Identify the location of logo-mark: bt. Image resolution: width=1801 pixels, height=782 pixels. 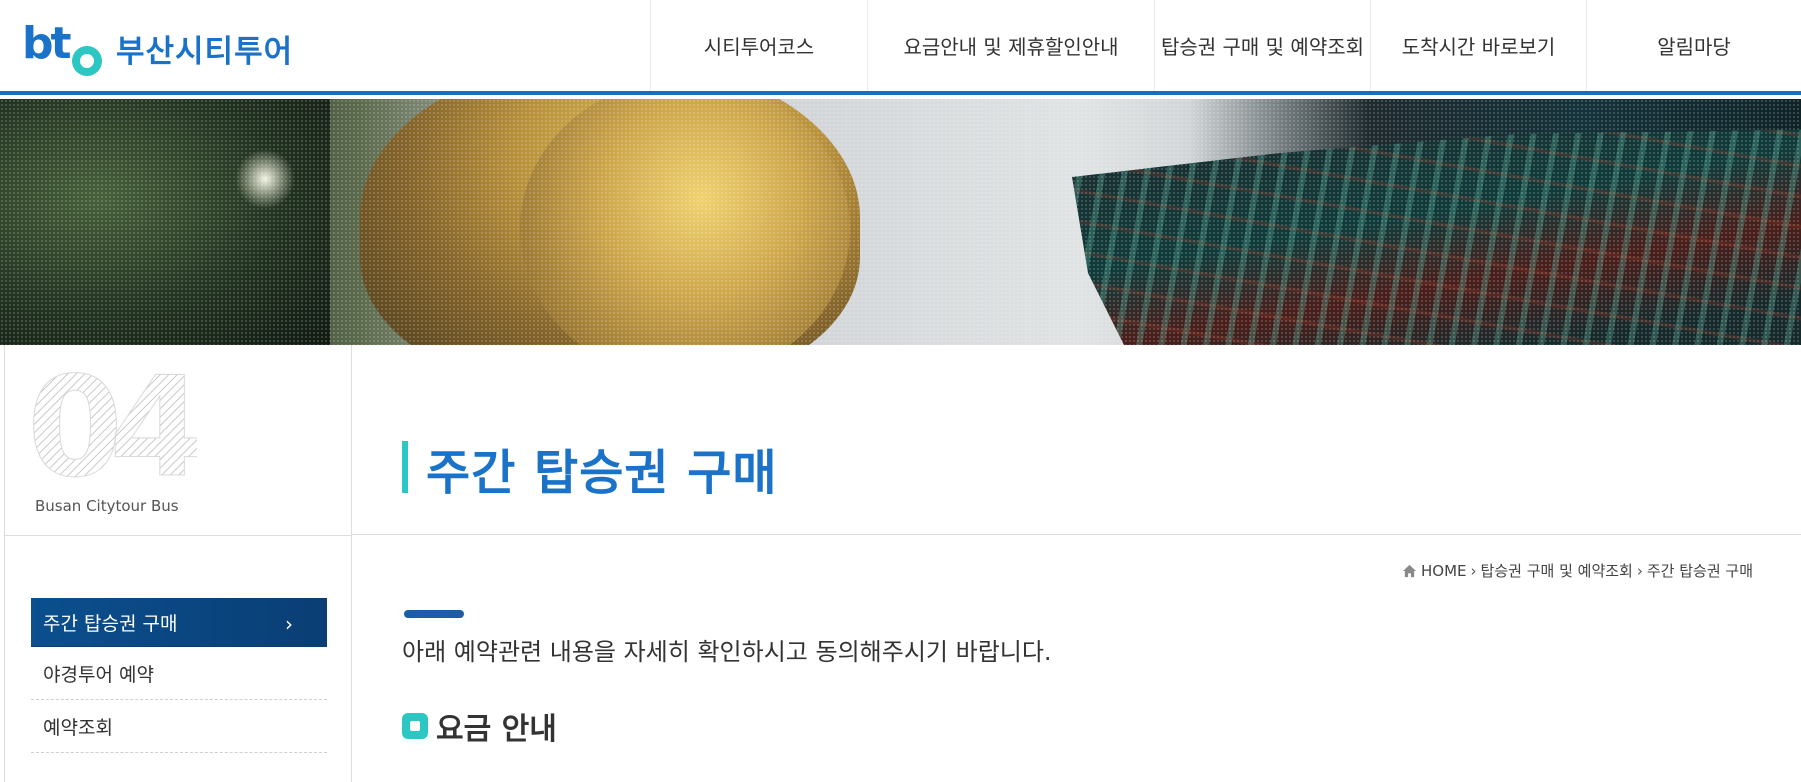
(63, 47).